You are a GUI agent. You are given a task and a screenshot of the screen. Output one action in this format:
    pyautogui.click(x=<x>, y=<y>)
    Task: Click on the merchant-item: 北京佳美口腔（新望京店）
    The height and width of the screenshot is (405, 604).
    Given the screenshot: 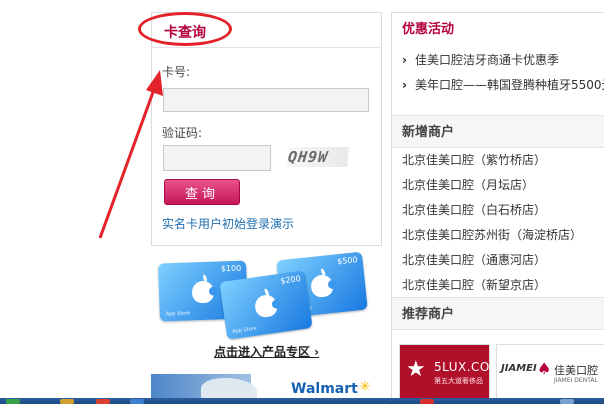 What is the action you would take?
    pyautogui.click(x=492, y=285)
    